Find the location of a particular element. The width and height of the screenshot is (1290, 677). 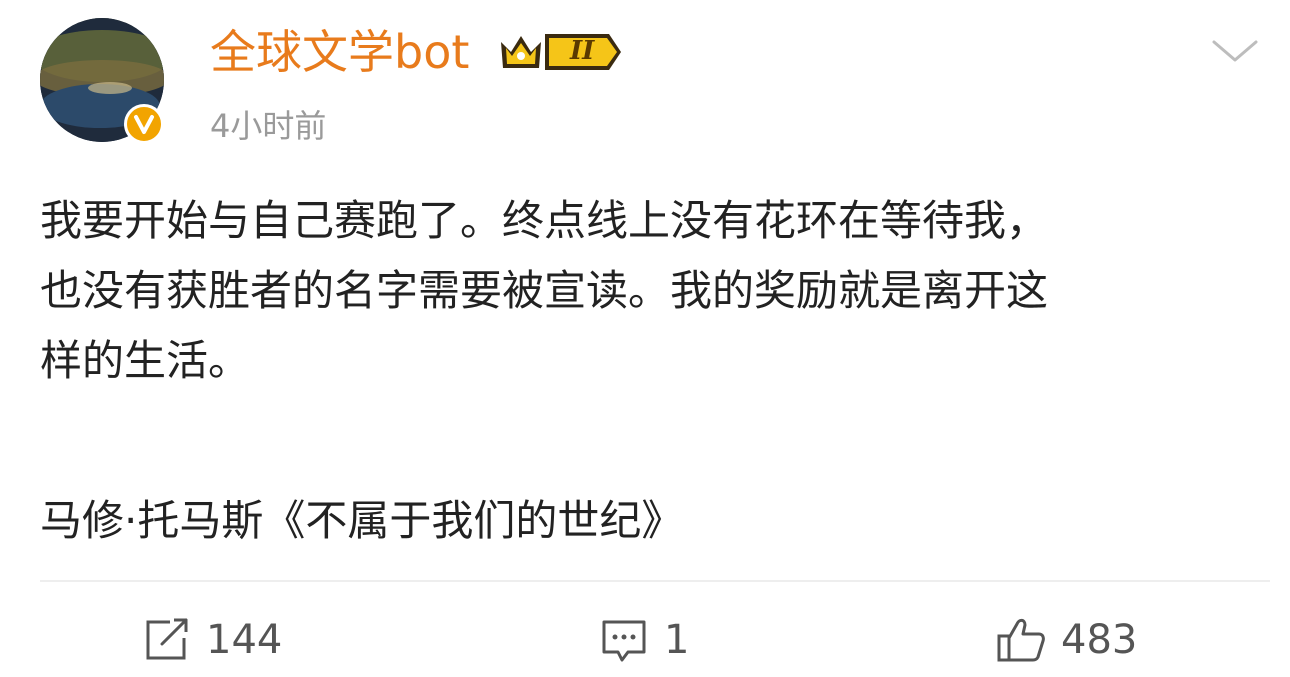

repost-count: 144 is located at coordinates (244, 640).